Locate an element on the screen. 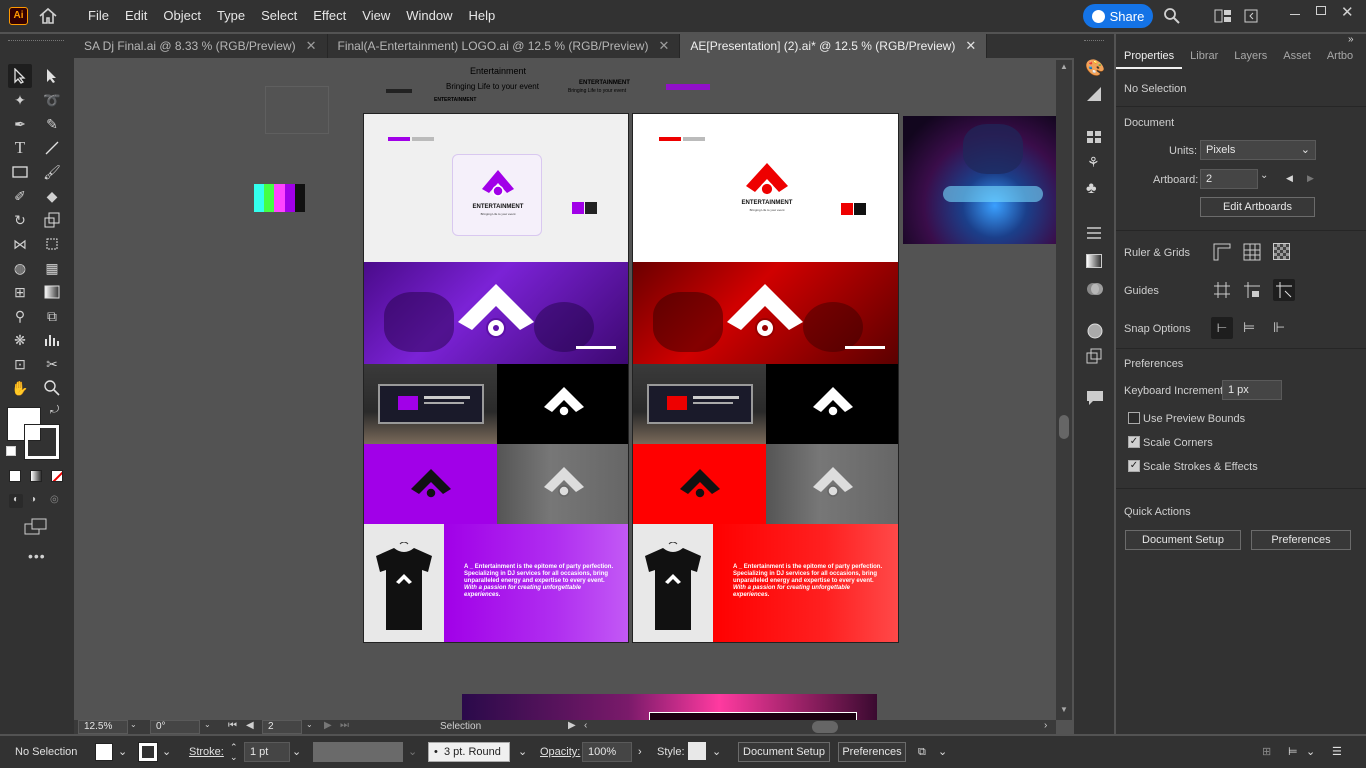 The height and width of the screenshot is (768, 1366). gradient-panel-icon is located at coordinates (1094, 261).